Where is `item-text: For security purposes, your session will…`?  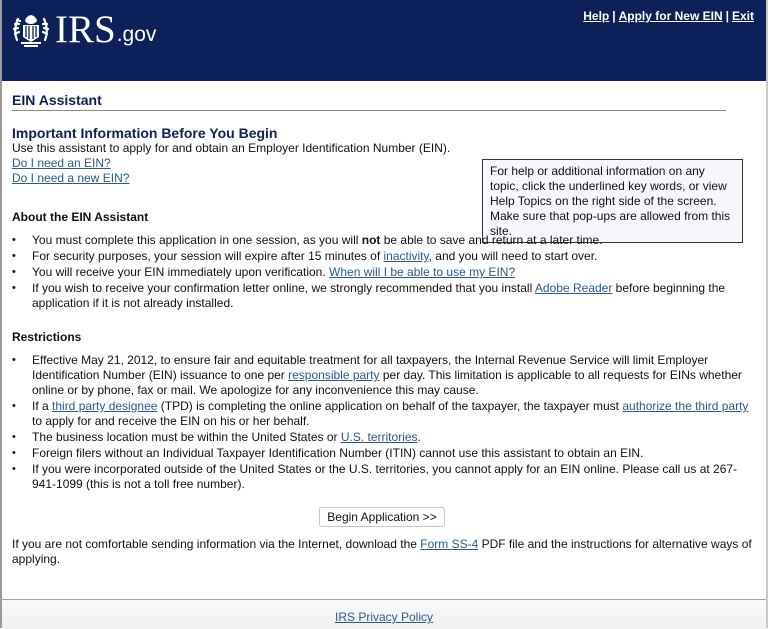
item-text: For security purposes, your session will… is located at coordinates (208, 256).